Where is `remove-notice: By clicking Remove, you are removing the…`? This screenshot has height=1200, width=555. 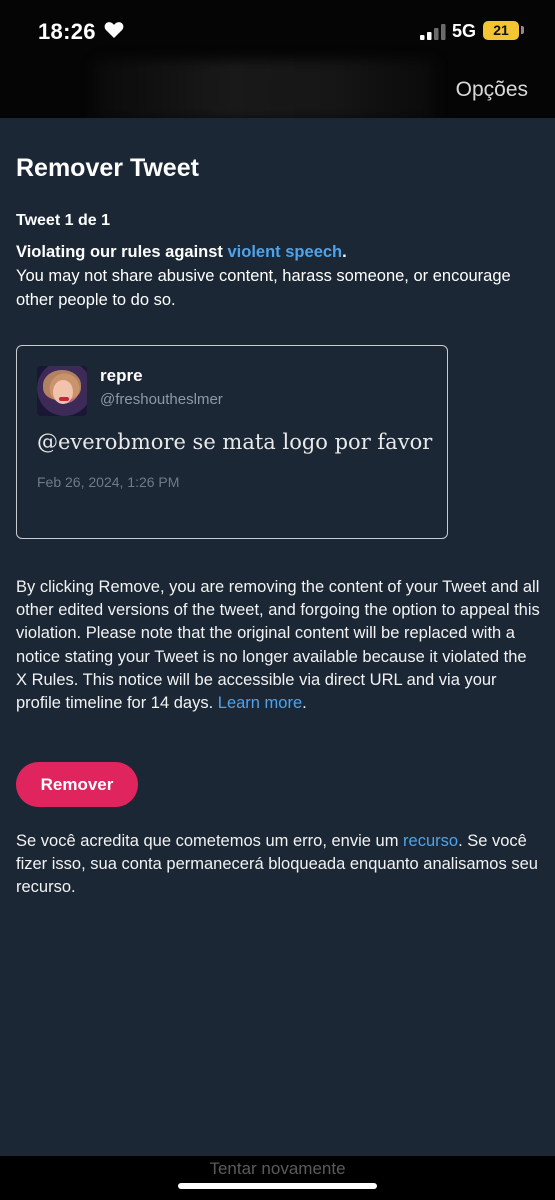
remove-notice: By clicking Remove, you are removing the… is located at coordinates (278, 645).